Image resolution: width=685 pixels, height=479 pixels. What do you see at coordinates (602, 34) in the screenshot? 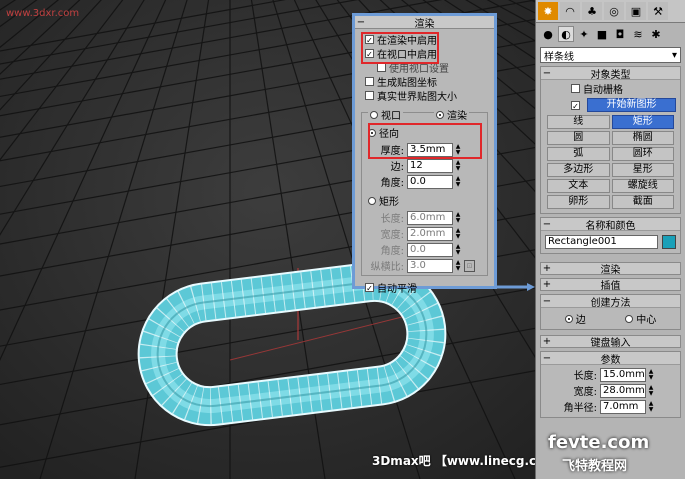
I see `cameras-icon: ■` at bounding box center [602, 34].